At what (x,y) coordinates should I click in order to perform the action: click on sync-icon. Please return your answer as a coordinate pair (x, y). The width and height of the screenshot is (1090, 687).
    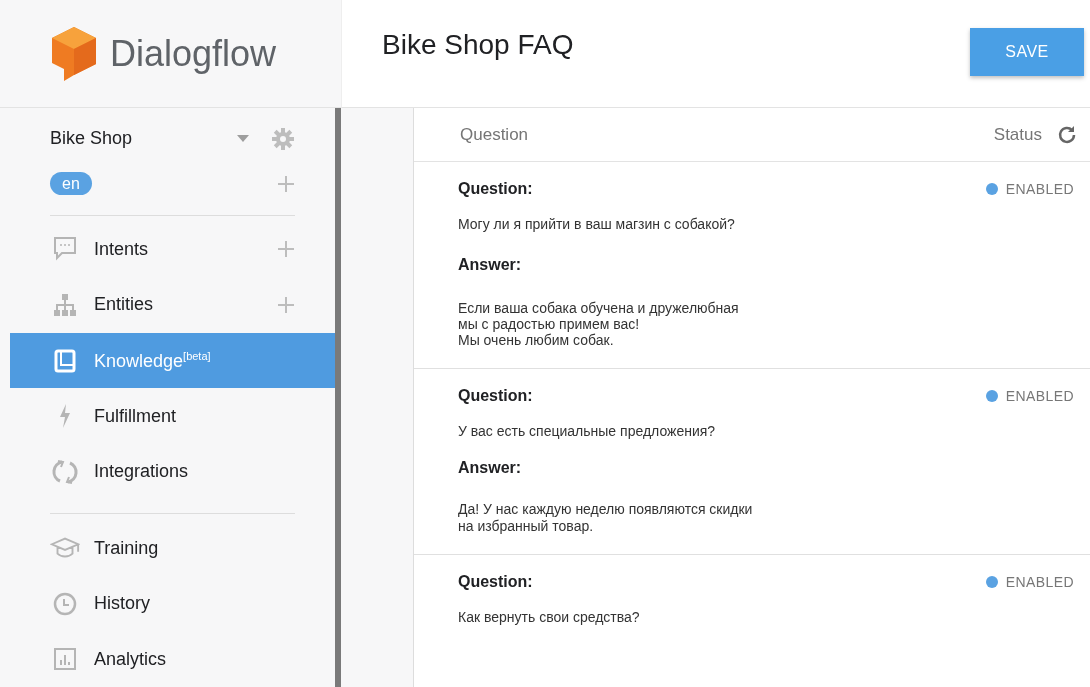
    Looking at the image, I should click on (65, 471).